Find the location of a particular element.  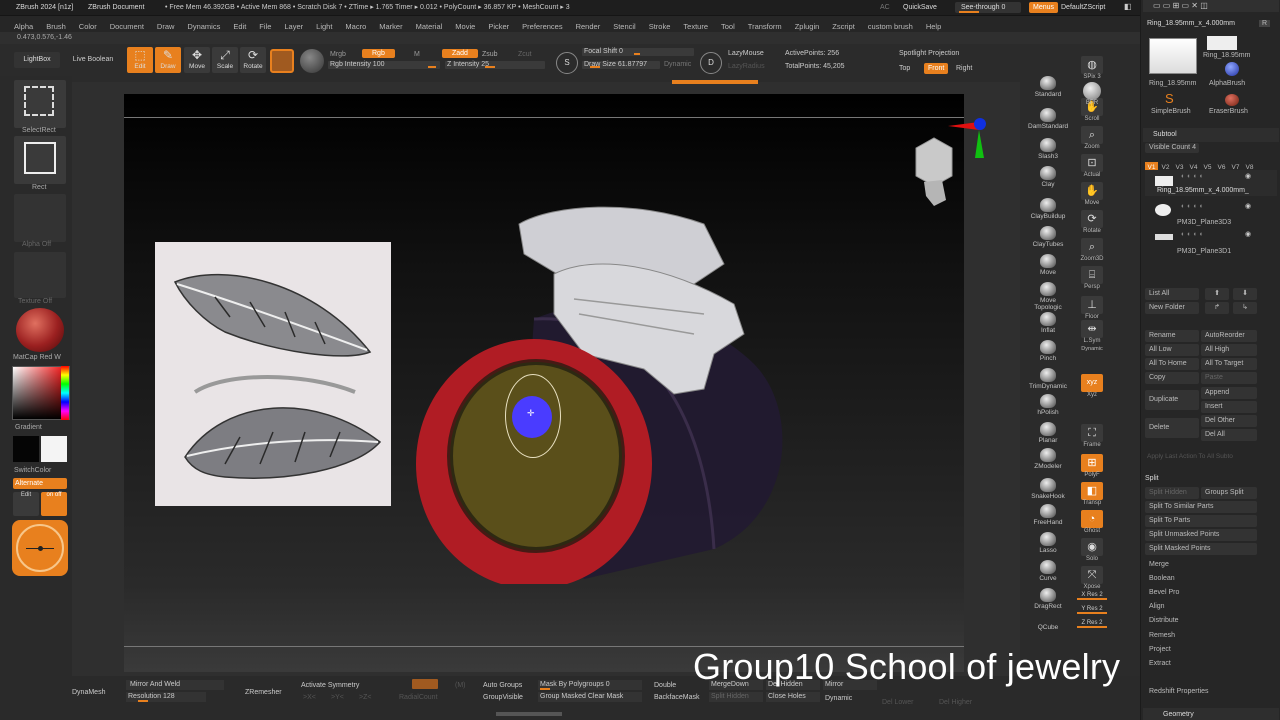

brush-zmodeler: ZModeler is located at coordinates (1048, 459).